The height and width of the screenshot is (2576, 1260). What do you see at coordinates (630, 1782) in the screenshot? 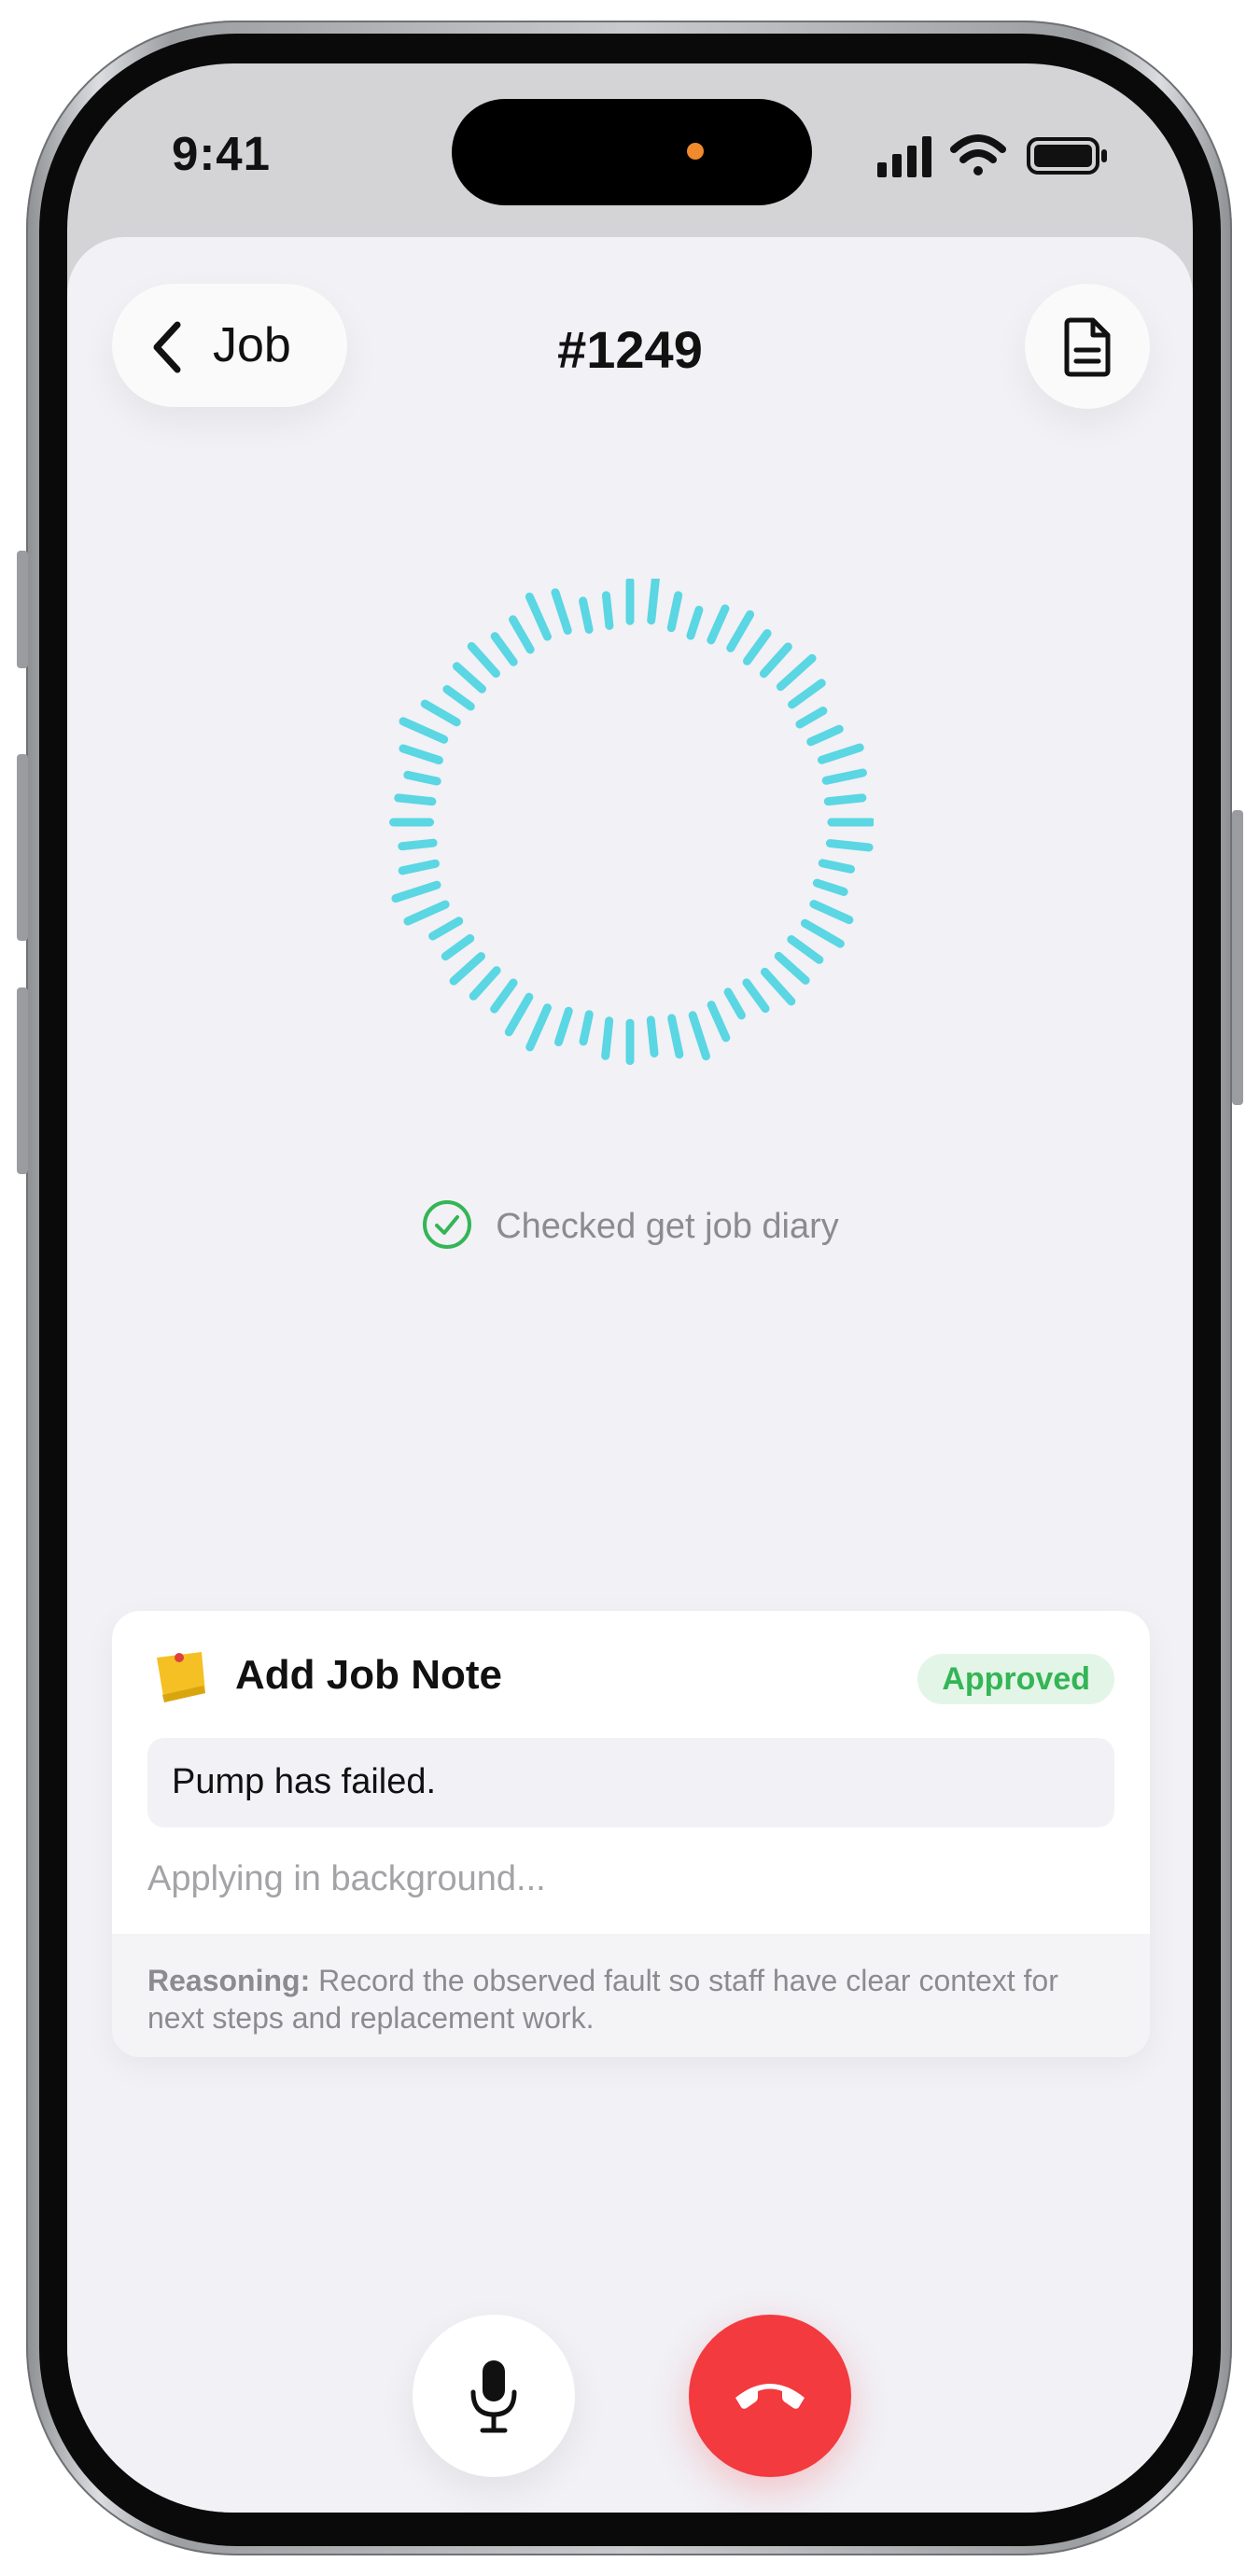
I see `note-text-box: Pump has failed.` at bounding box center [630, 1782].